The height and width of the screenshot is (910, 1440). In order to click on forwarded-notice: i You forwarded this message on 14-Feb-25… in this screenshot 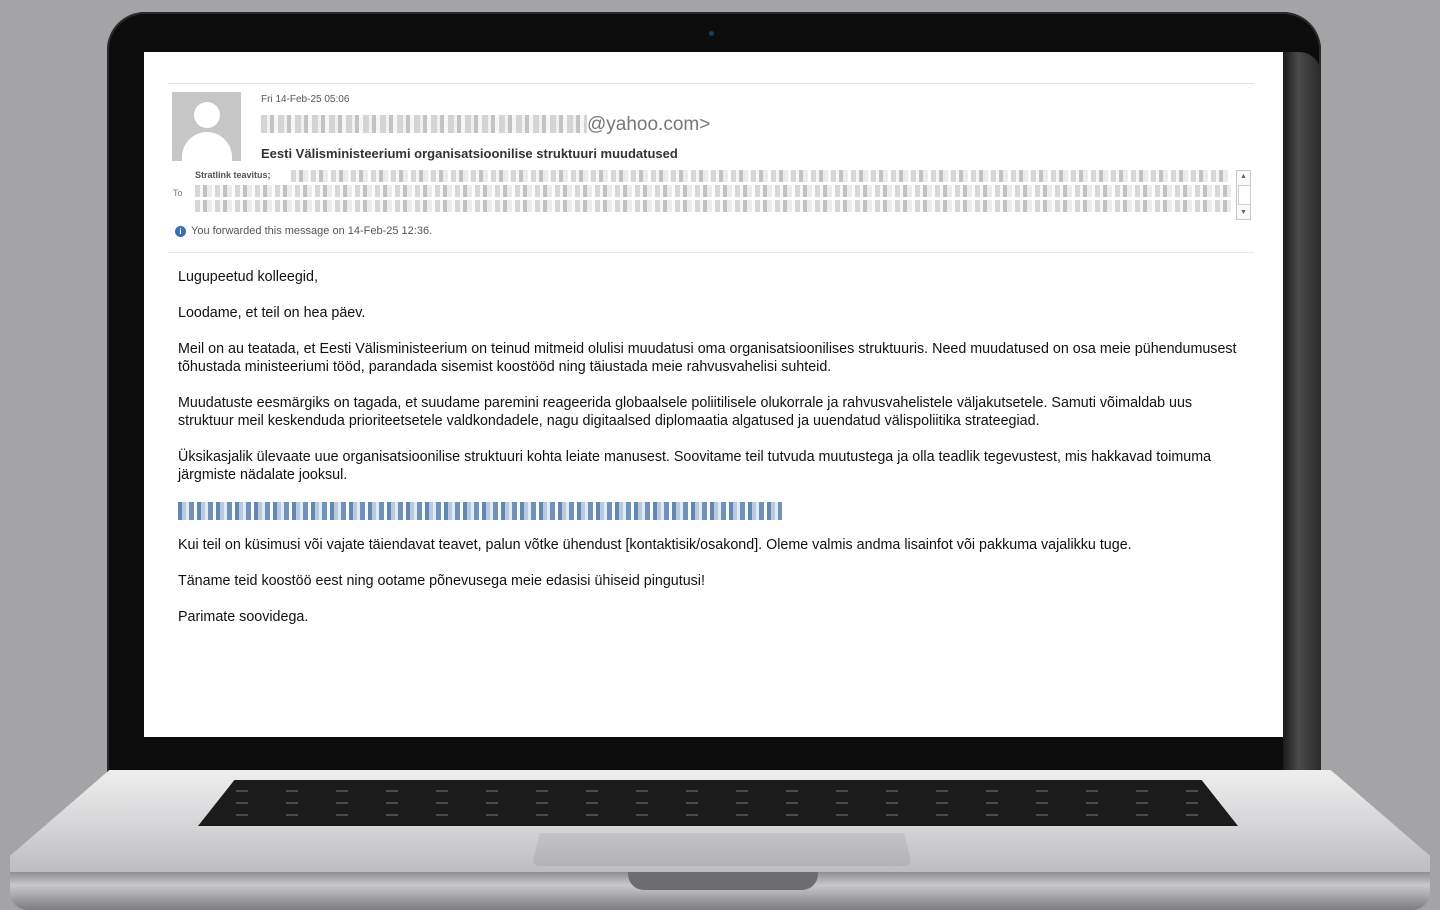, I will do `click(303, 231)`.